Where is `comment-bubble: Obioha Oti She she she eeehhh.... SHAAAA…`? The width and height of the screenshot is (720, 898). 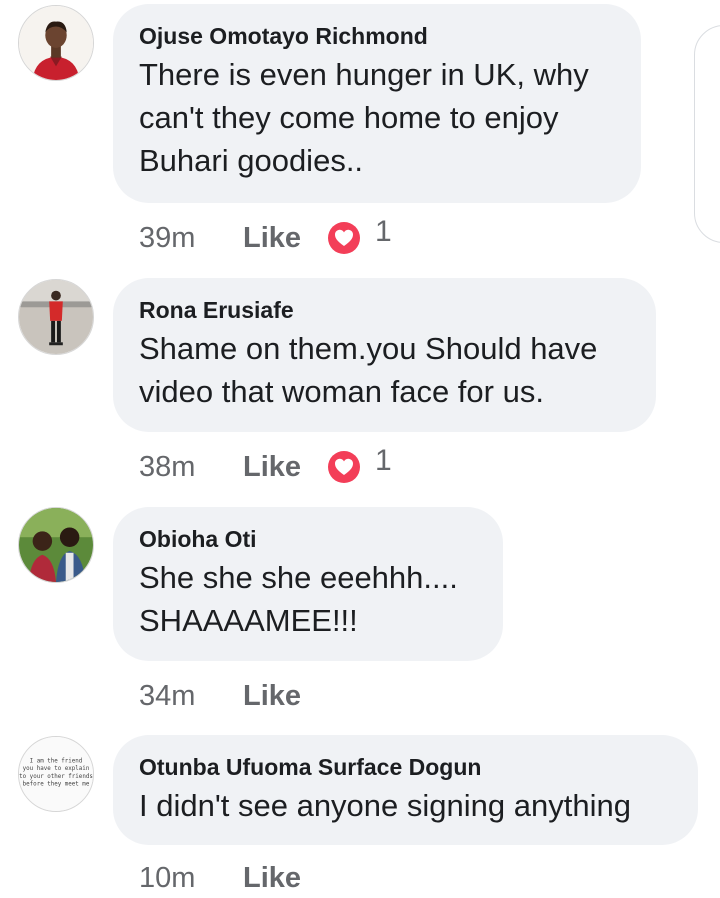
comment-bubble: Obioha Oti She she she eeehhh.... SHAAAA… is located at coordinates (308, 584).